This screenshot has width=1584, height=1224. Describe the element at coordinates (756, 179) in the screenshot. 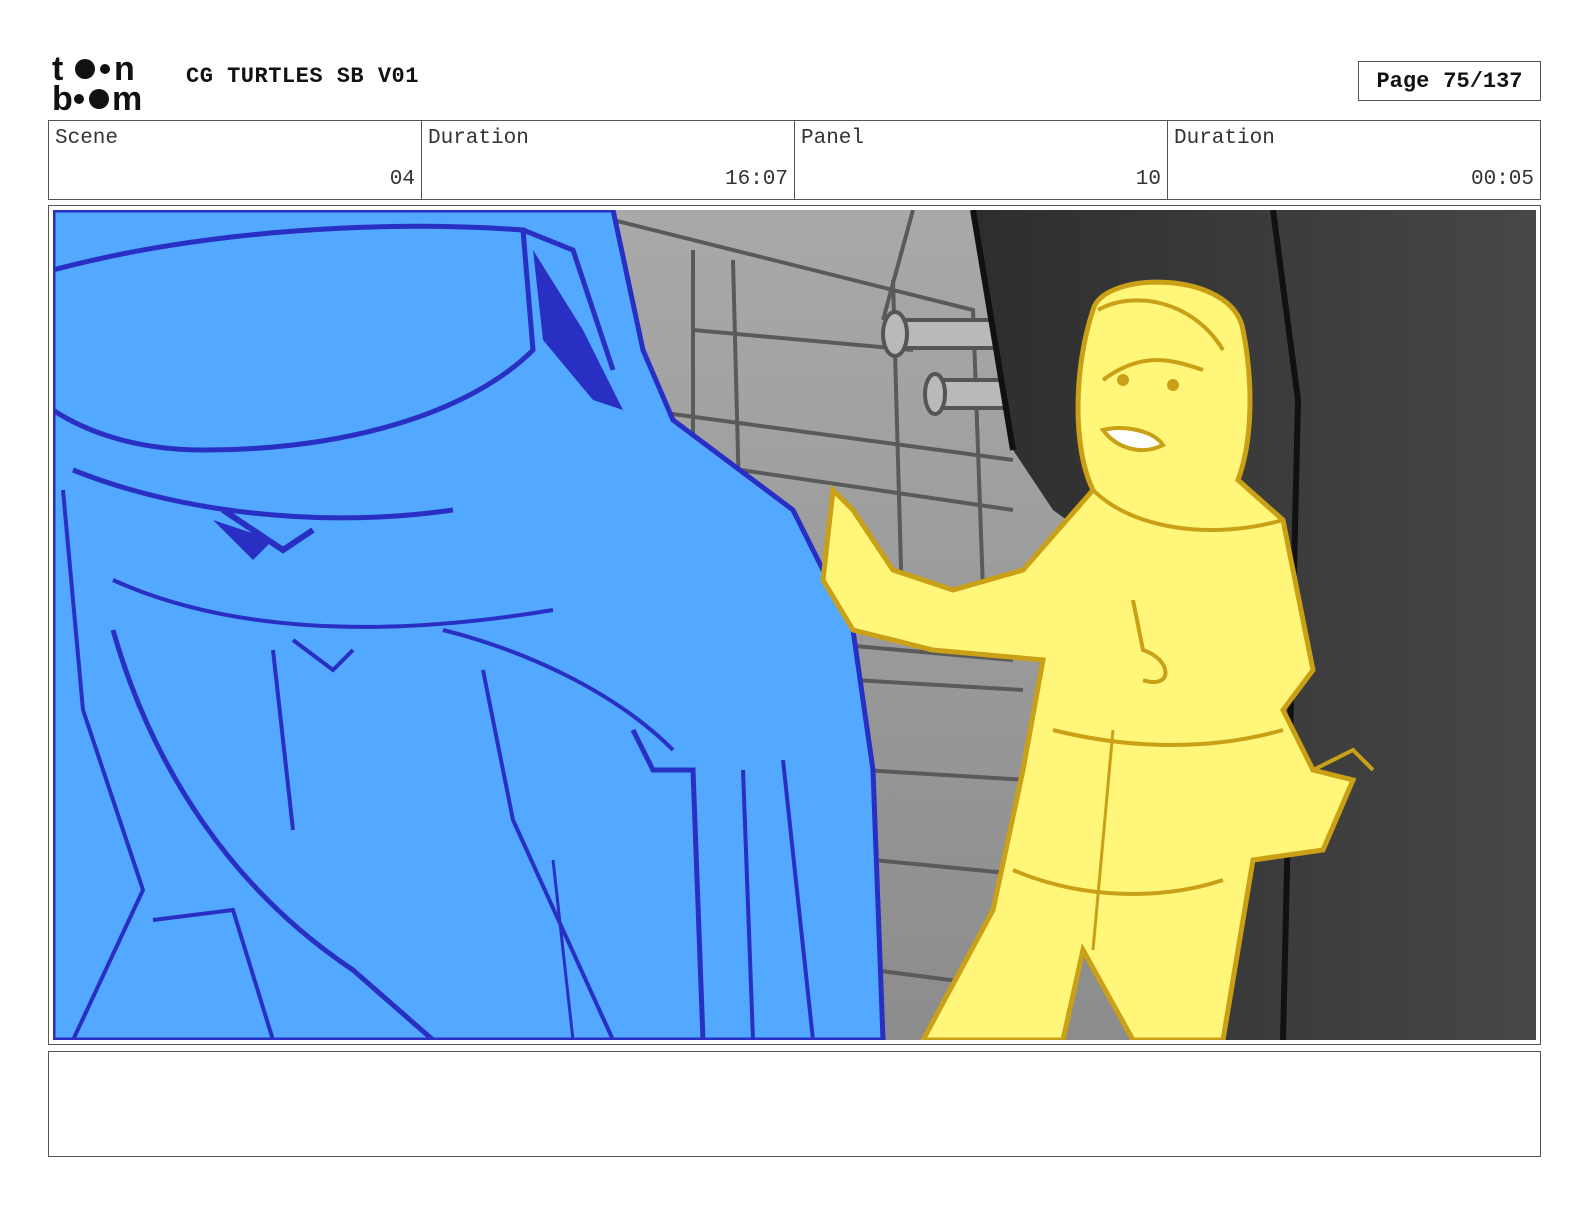

I see `scene-duration-value: 16:07` at that location.